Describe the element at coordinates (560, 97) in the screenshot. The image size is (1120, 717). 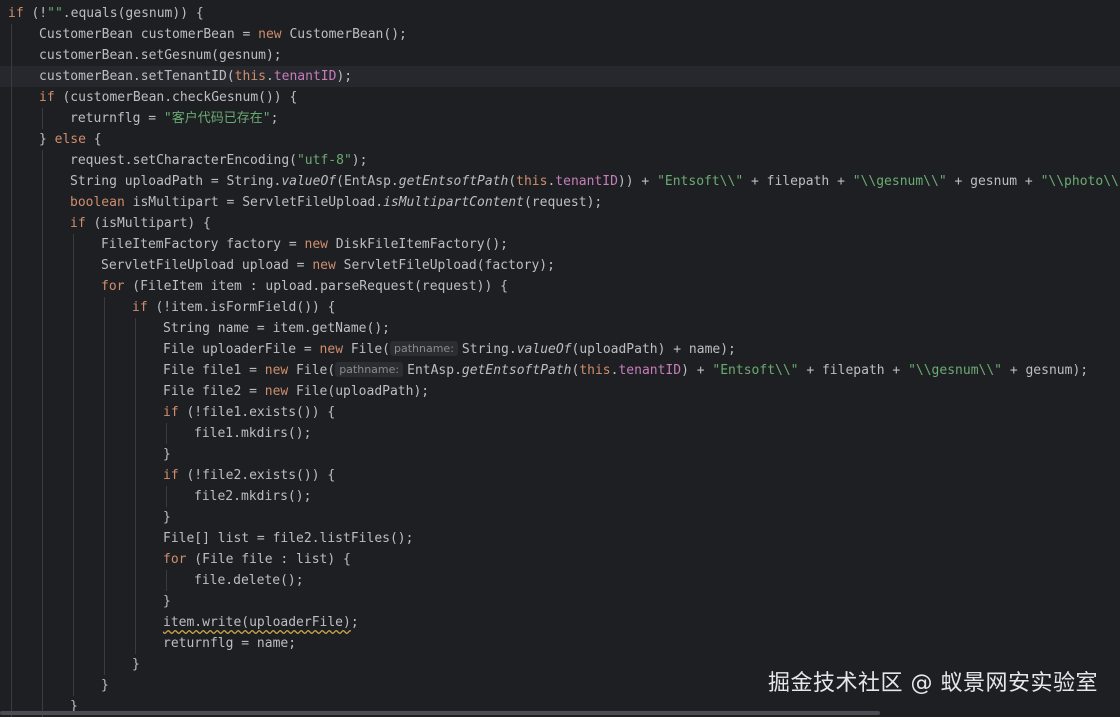
I see `code-line: if (customerBean.checkGesnum()) {` at that location.